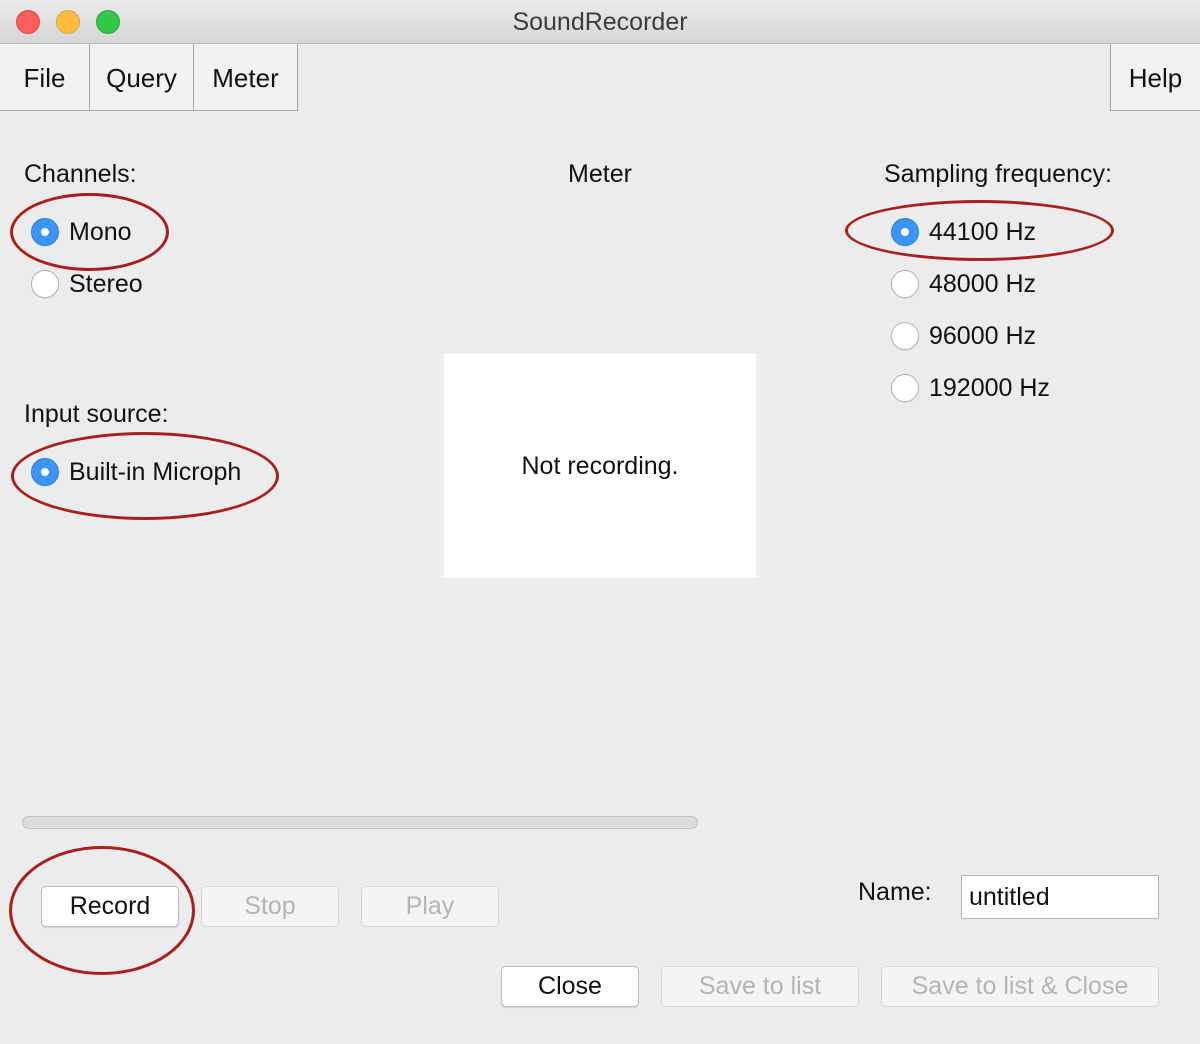 The image size is (1200, 1044). I want to click on menu-file: File, so click(45, 77).